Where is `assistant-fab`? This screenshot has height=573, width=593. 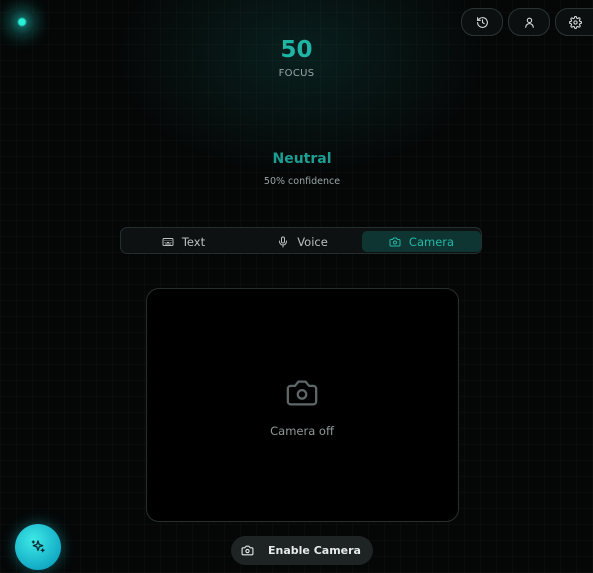
assistant-fab is located at coordinates (38, 547).